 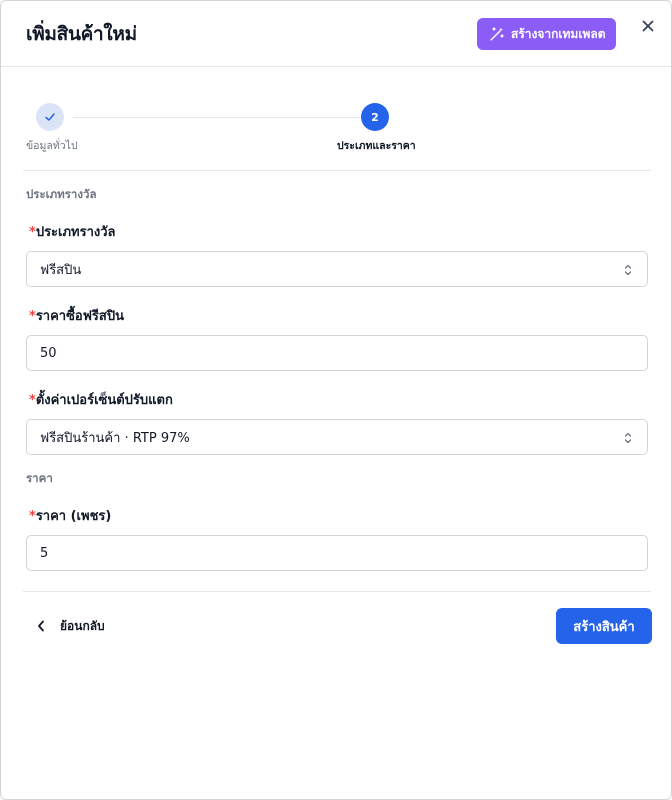 I want to click on step-1-label: ข้อมูลทั่วไป, so click(x=52, y=145).